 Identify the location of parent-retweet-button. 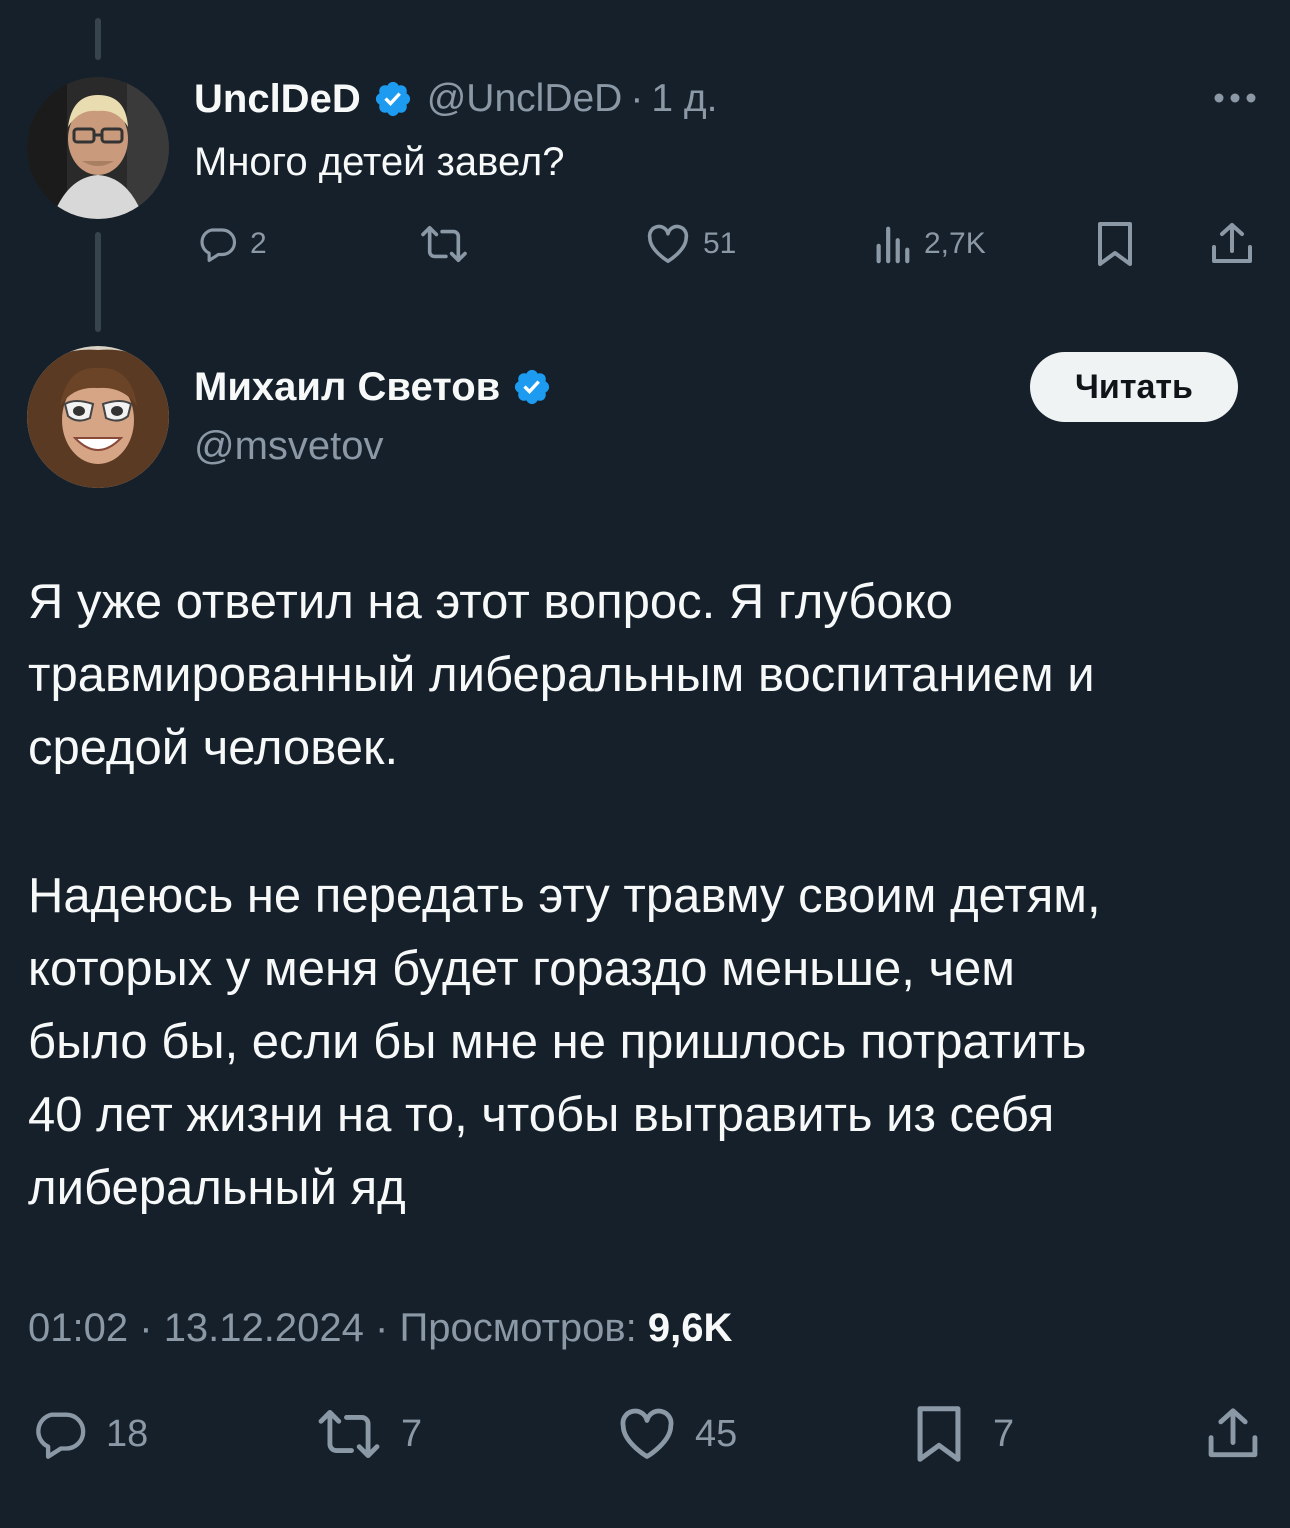
(444, 244).